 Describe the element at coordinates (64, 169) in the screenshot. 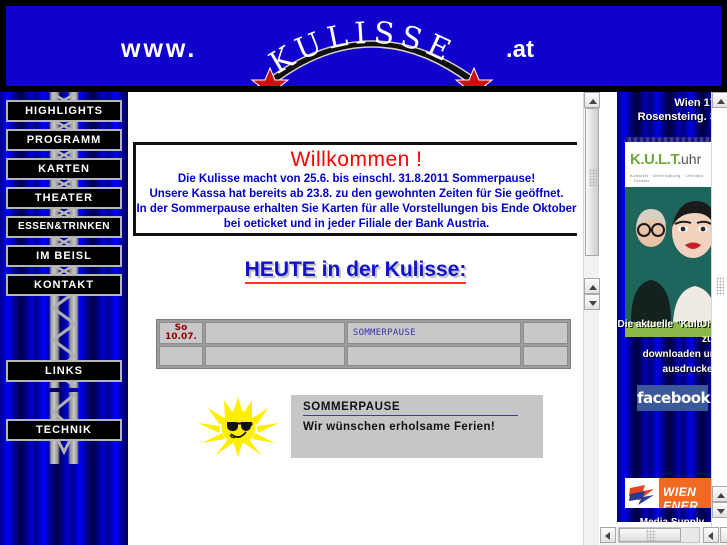

I see `sidebar-item-karten: KARTEN` at that location.